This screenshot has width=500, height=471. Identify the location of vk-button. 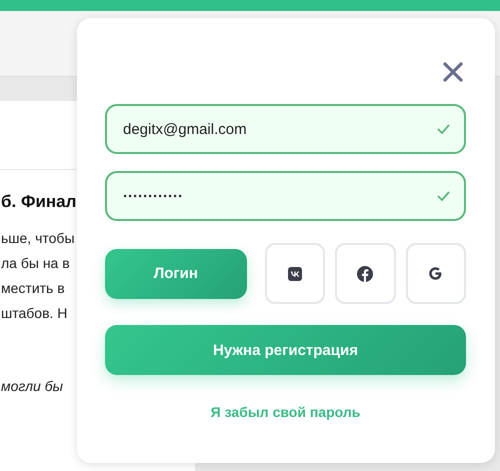
(295, 273).